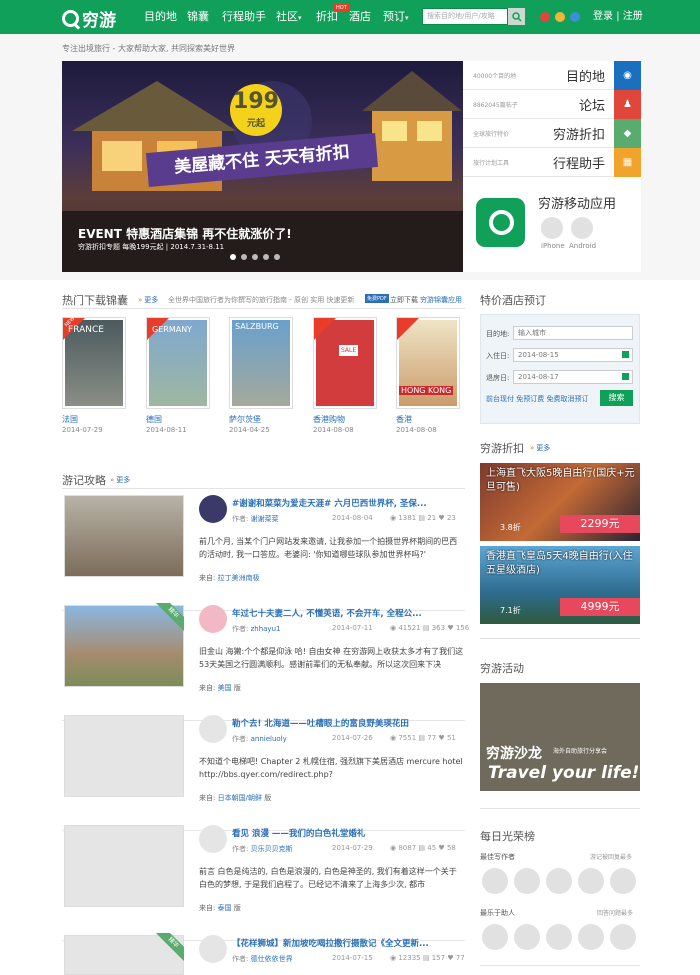 This screenshot has height=975, width=700. Describe the element at coordinates (577, 202) in the screenshot. I see `mobile-app-title: 穷游移动应用` at that location.